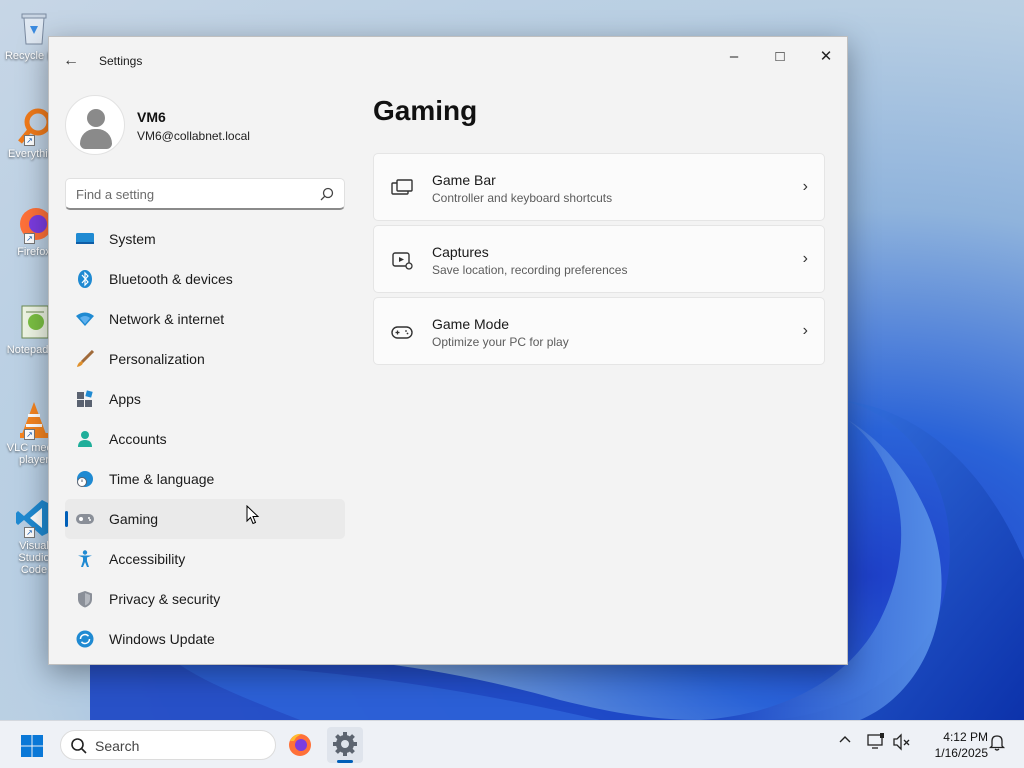  I want to click on window-title: Settings, so click(121, 61).